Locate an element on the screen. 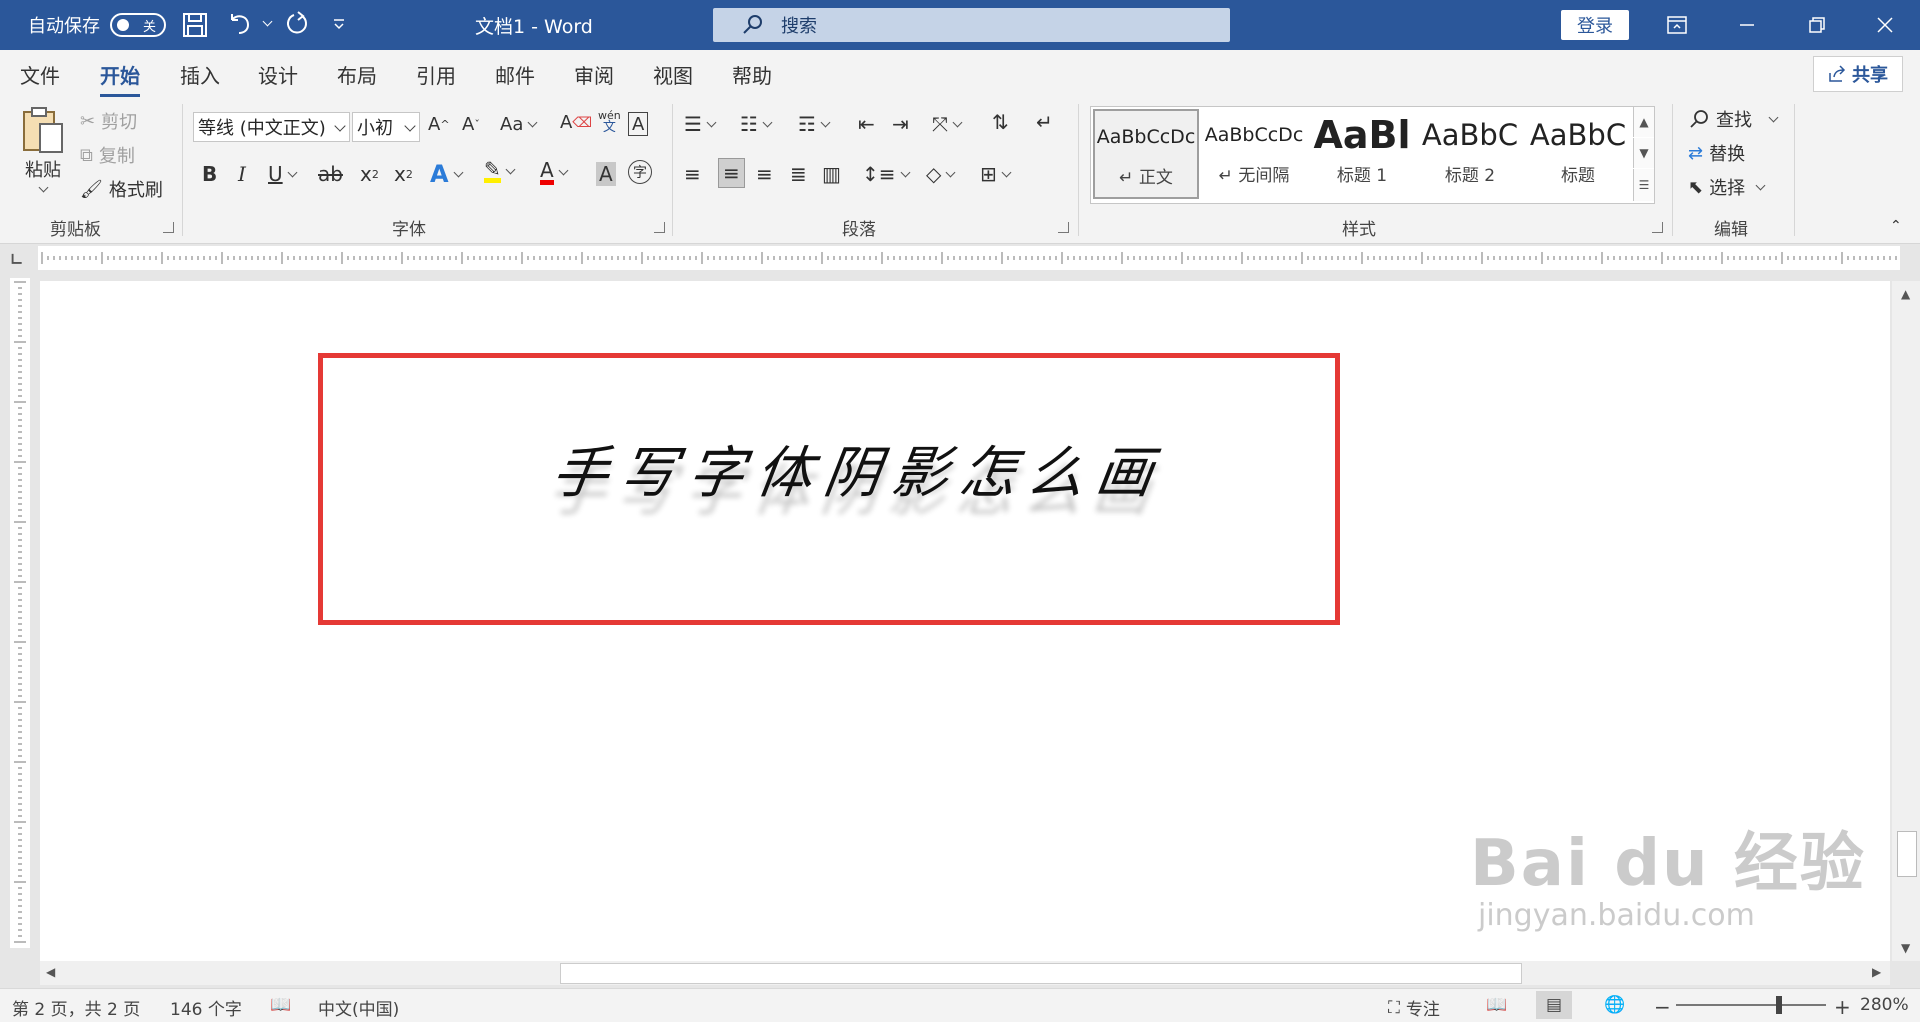 This screenshot has width=1920, height=1022. gallery-more-icon: ☰ is located at coordinates (1643, 185).